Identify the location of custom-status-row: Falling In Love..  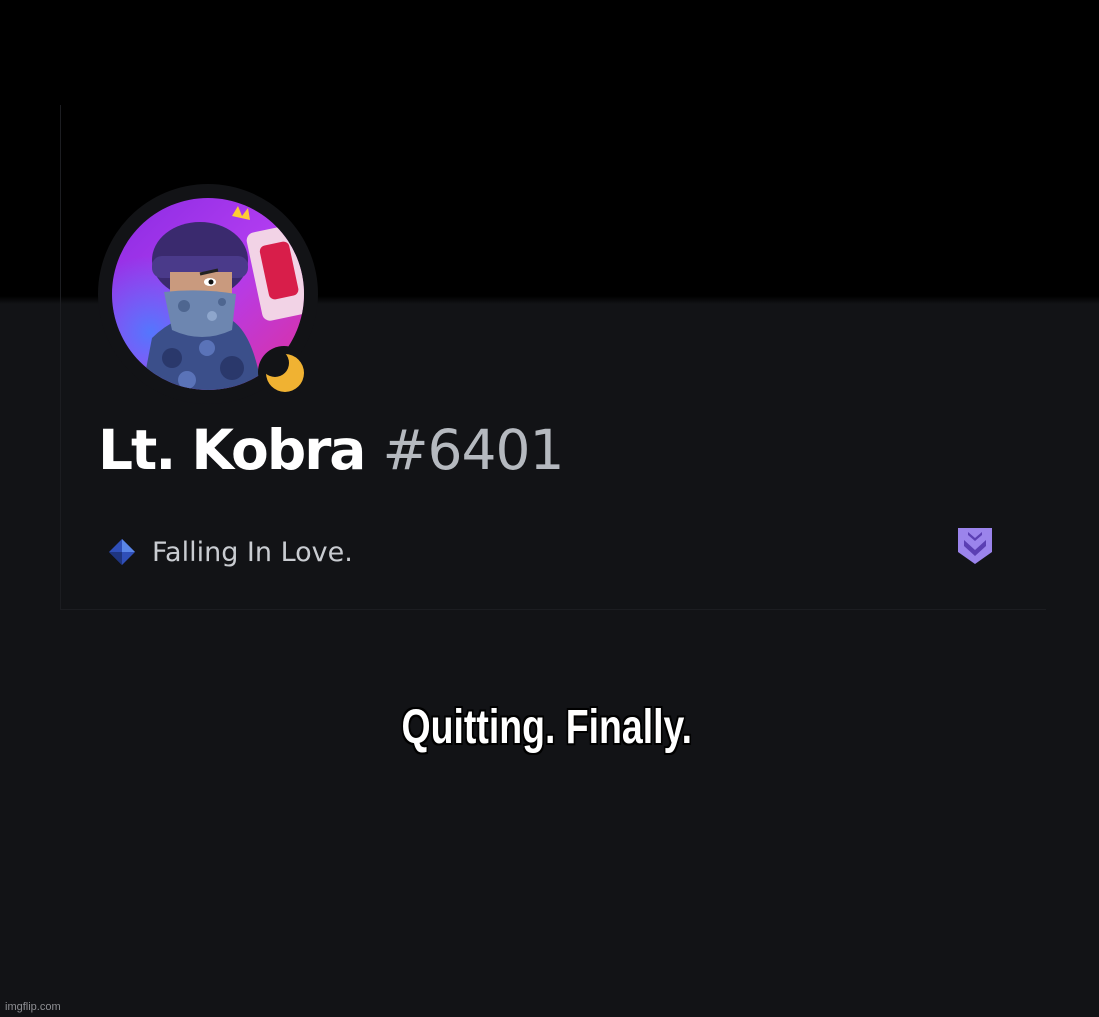
(229, 552).